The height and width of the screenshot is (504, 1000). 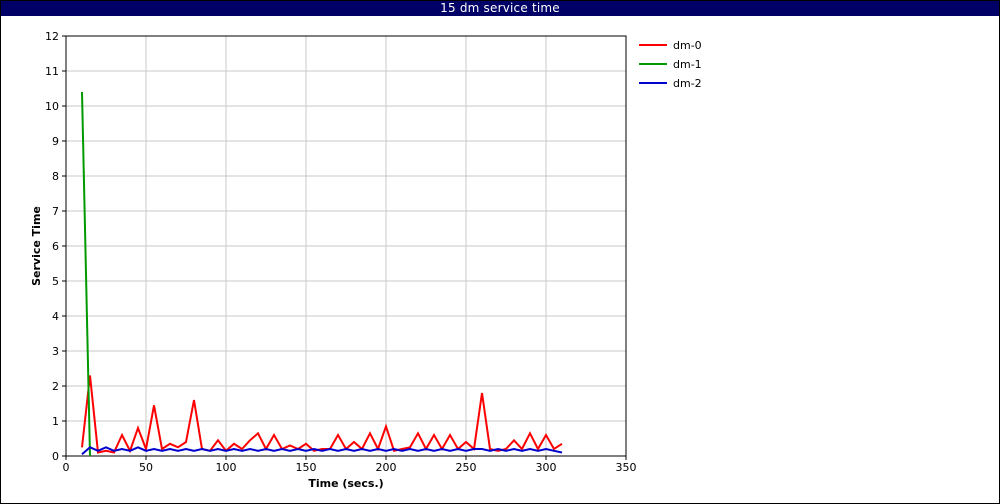 I want to click on legend-label-dm-0: dm-0, so click(x=687, y=45).